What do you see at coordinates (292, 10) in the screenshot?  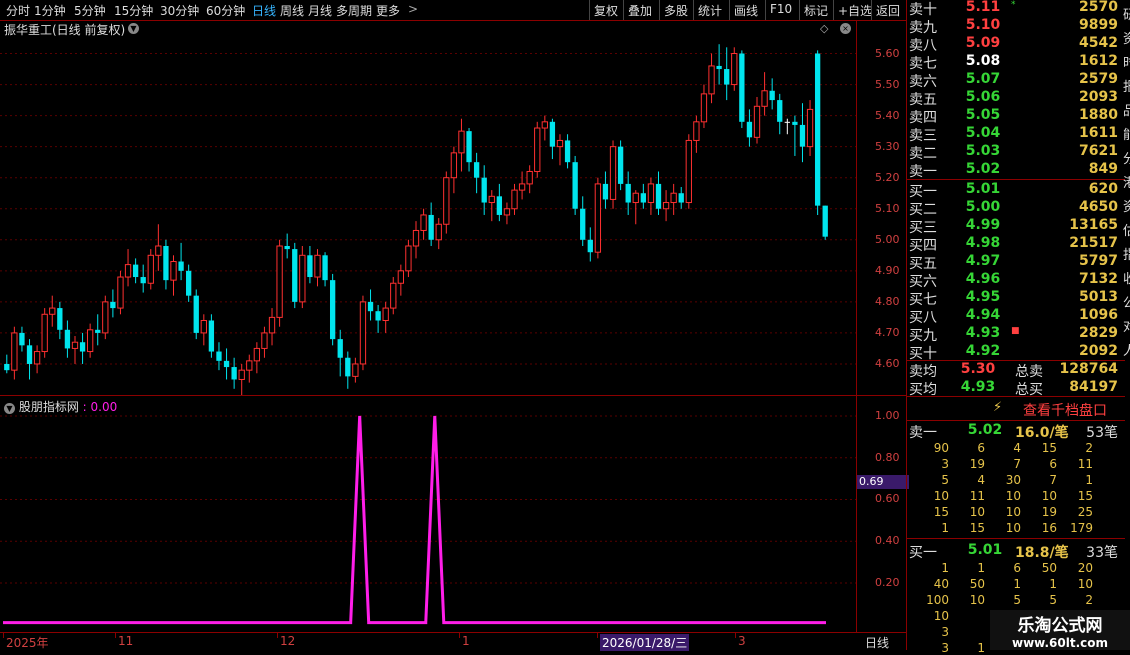 I see `period-tab-7: 周线` at bounding box center [292, 10].